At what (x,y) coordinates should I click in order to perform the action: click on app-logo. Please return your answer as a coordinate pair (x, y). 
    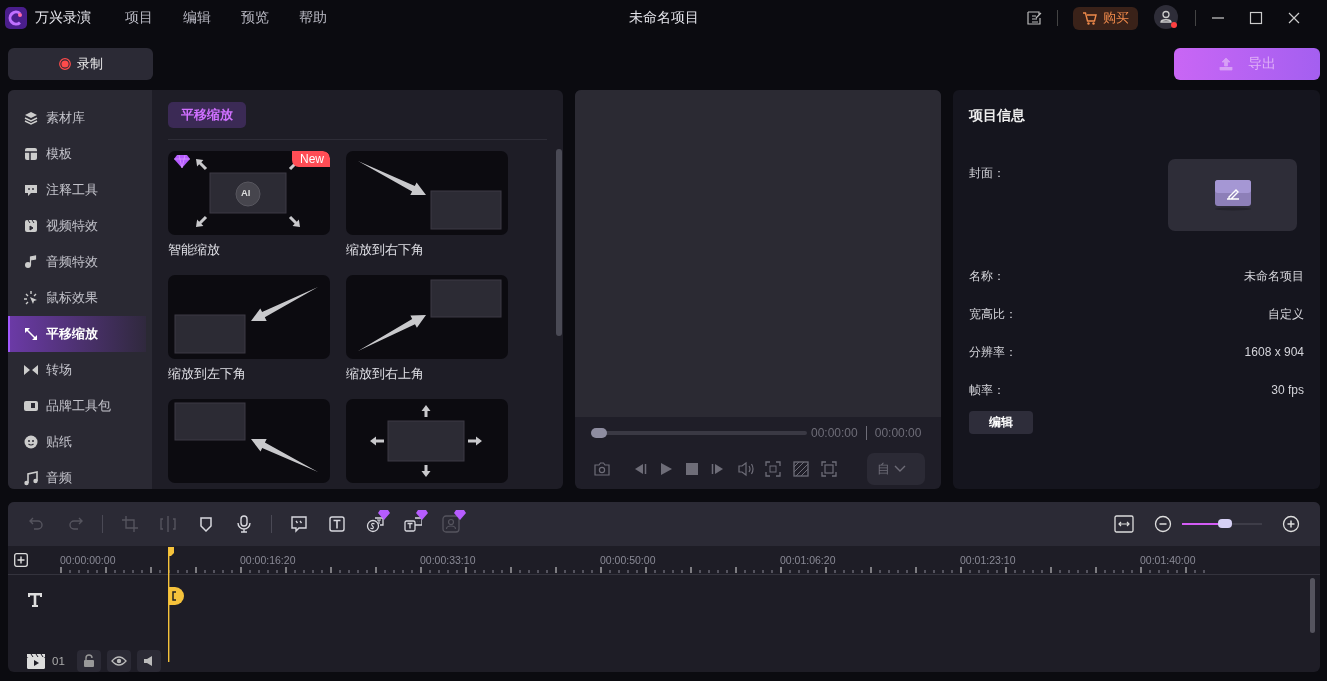
    Looking at the image, I should click on (16, 18).